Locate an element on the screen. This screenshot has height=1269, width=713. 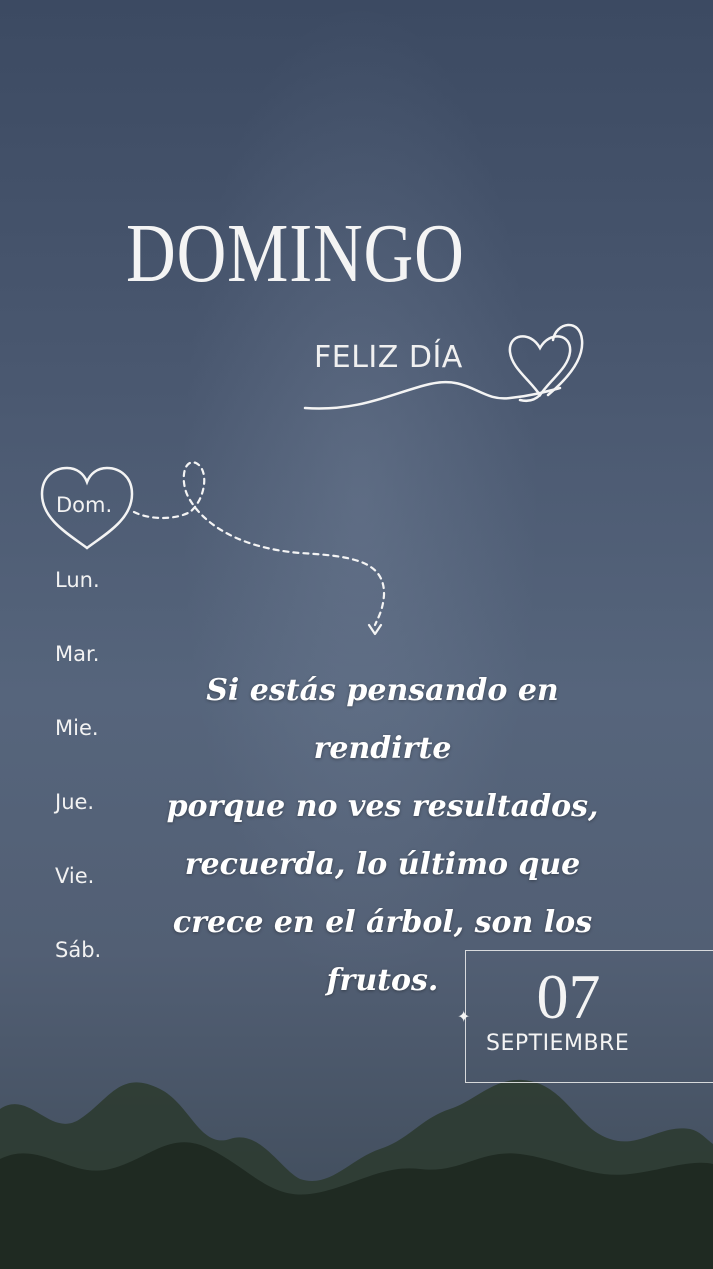
date-day: 07 is located at coordinates (568, 996).